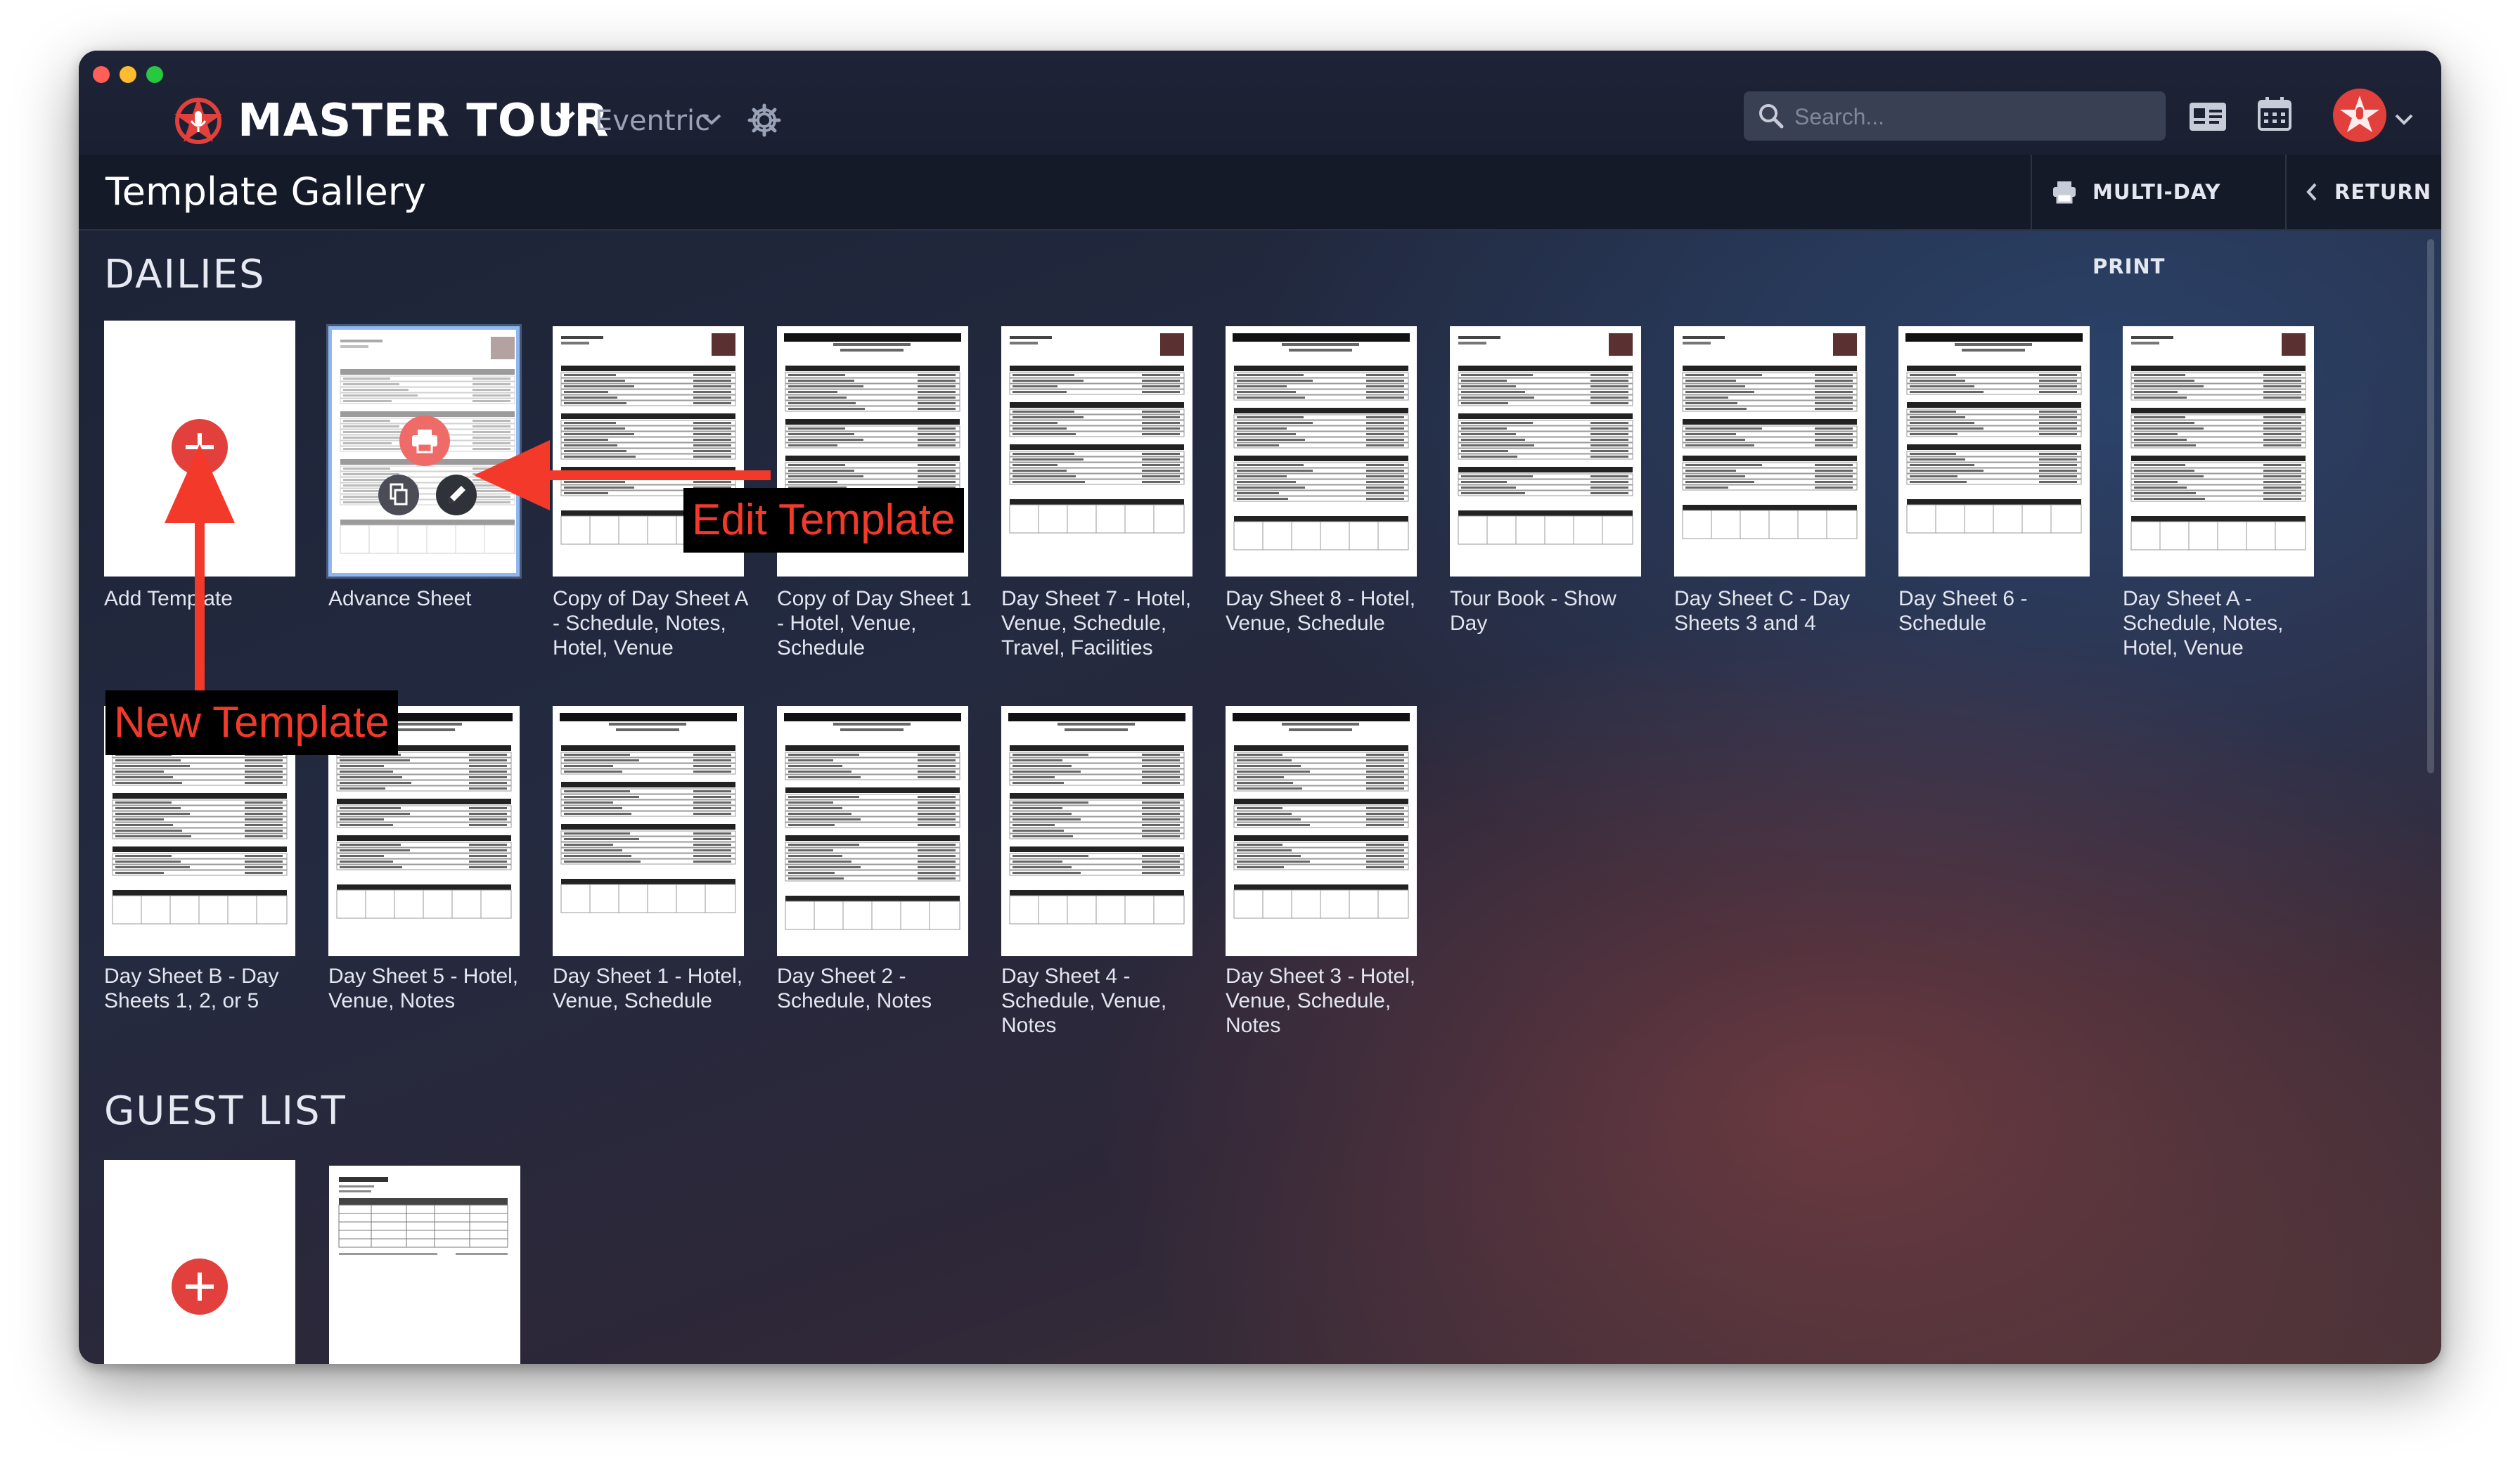 This screenshot has width=2520, height=1468. I want to click on new-template-annotation: New Template, so click(252, 722).